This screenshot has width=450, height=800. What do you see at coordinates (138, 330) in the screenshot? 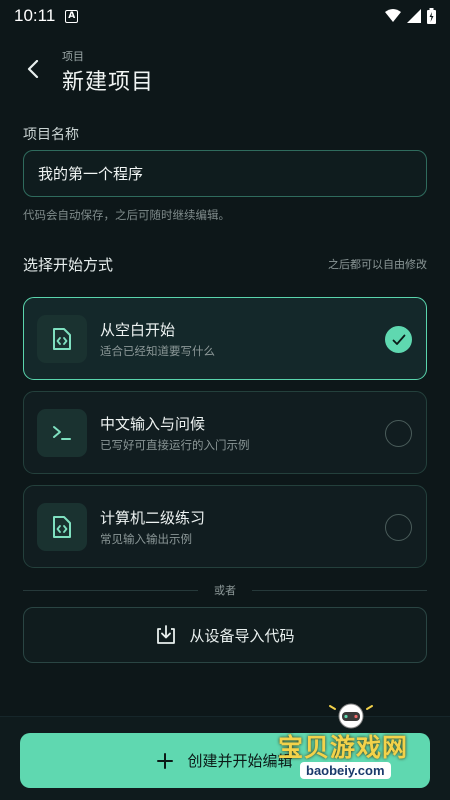
I see `option-title: 从空白开始` at bounding box center [138, 330].